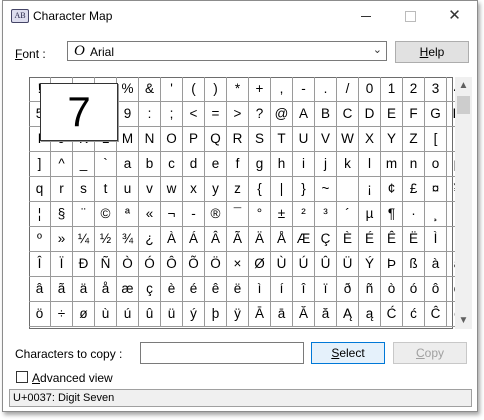  I want to click on character-cell: i, so click(304, 164).